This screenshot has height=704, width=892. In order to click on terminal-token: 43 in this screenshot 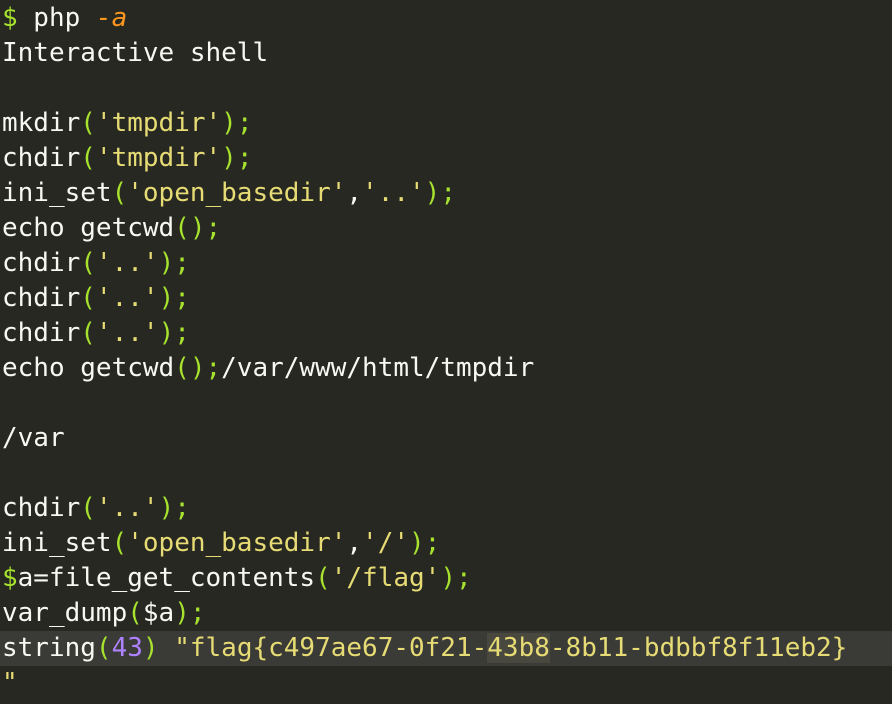, I will do `click(127, 648)`.